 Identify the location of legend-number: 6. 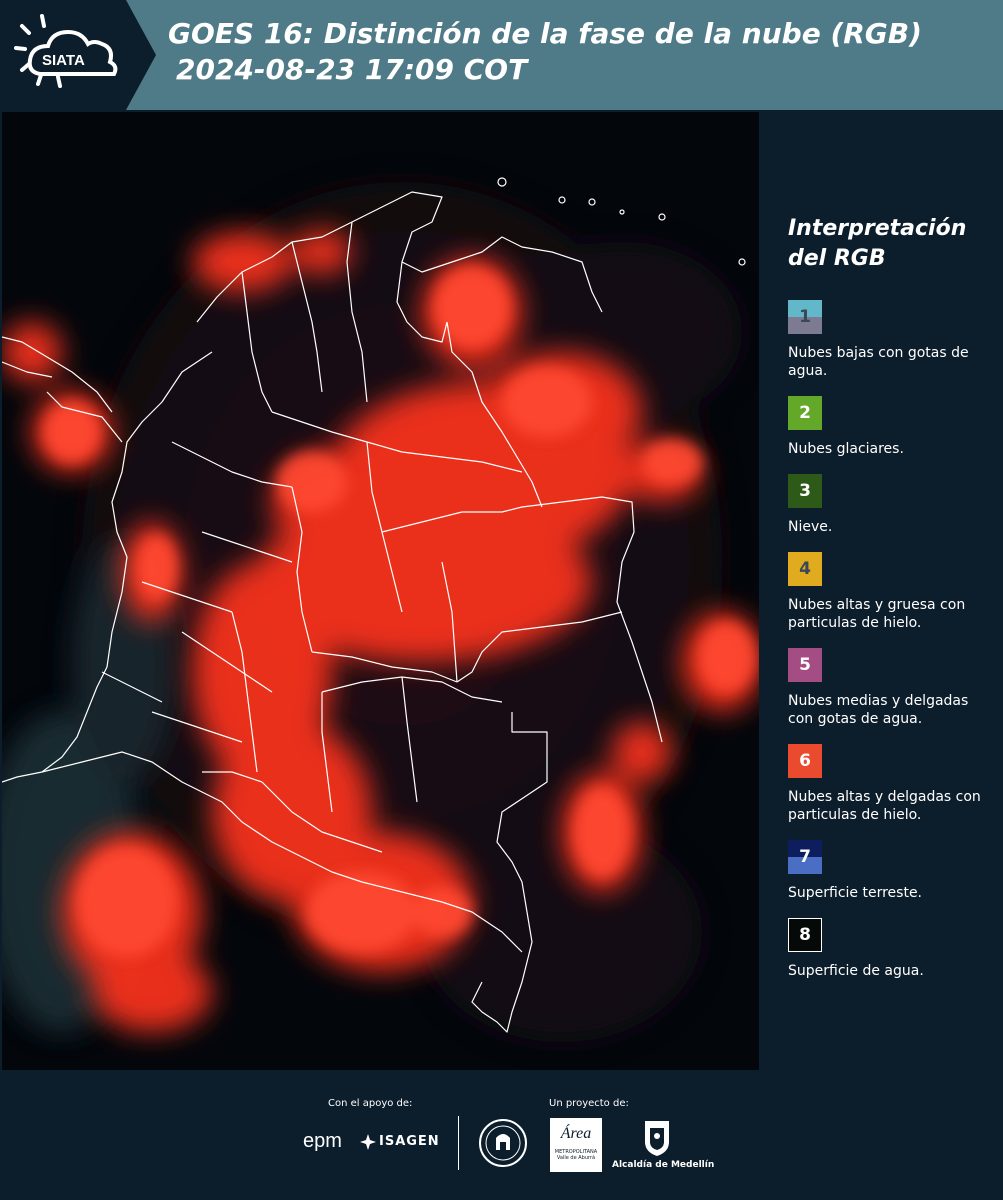
(805, 761).